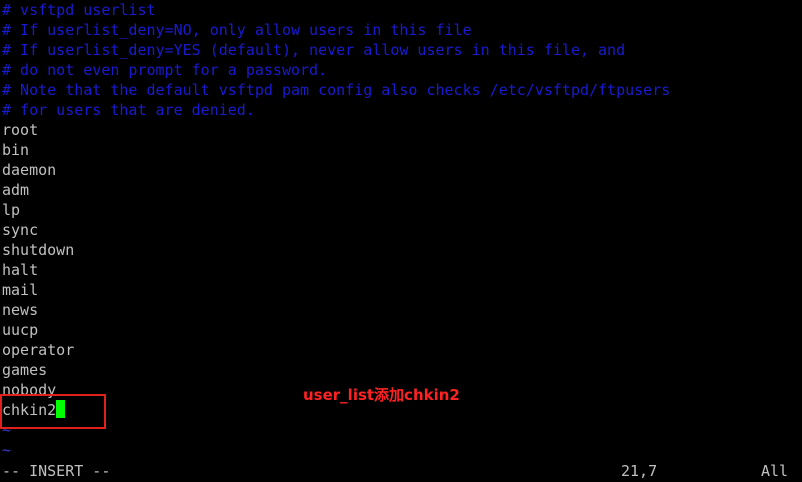 Image resolution: width=802 pixels, height=482 pixels. Describe the element at coordinates (775, 471) in the screenshot. I see `status-scroll: All` at that location.